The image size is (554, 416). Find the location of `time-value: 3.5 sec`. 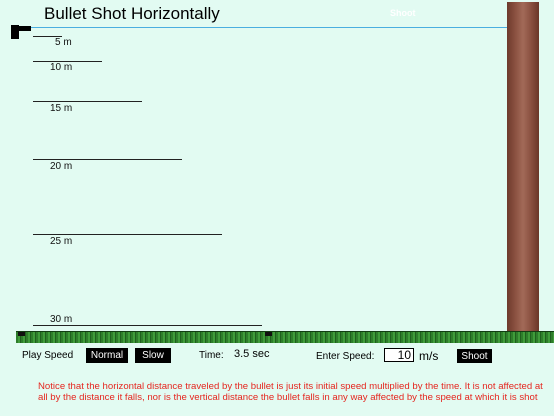

time-value: 3.5 sec is located at coordinates (252, 354).